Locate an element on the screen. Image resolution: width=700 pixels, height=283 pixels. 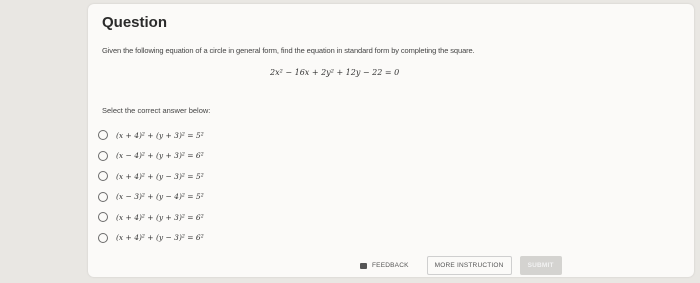
feedback-icon is located at coordinates (363, 265).